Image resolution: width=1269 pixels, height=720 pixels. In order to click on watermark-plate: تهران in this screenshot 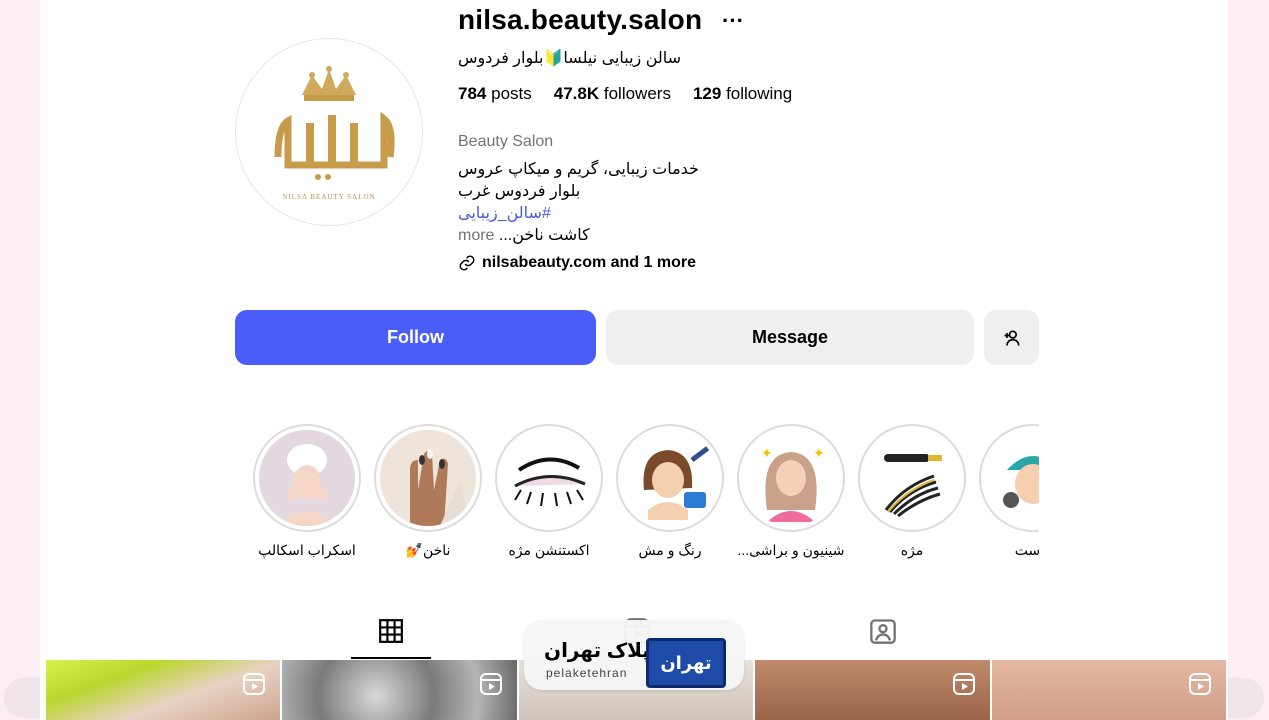, I will do `click(686, 663)`.